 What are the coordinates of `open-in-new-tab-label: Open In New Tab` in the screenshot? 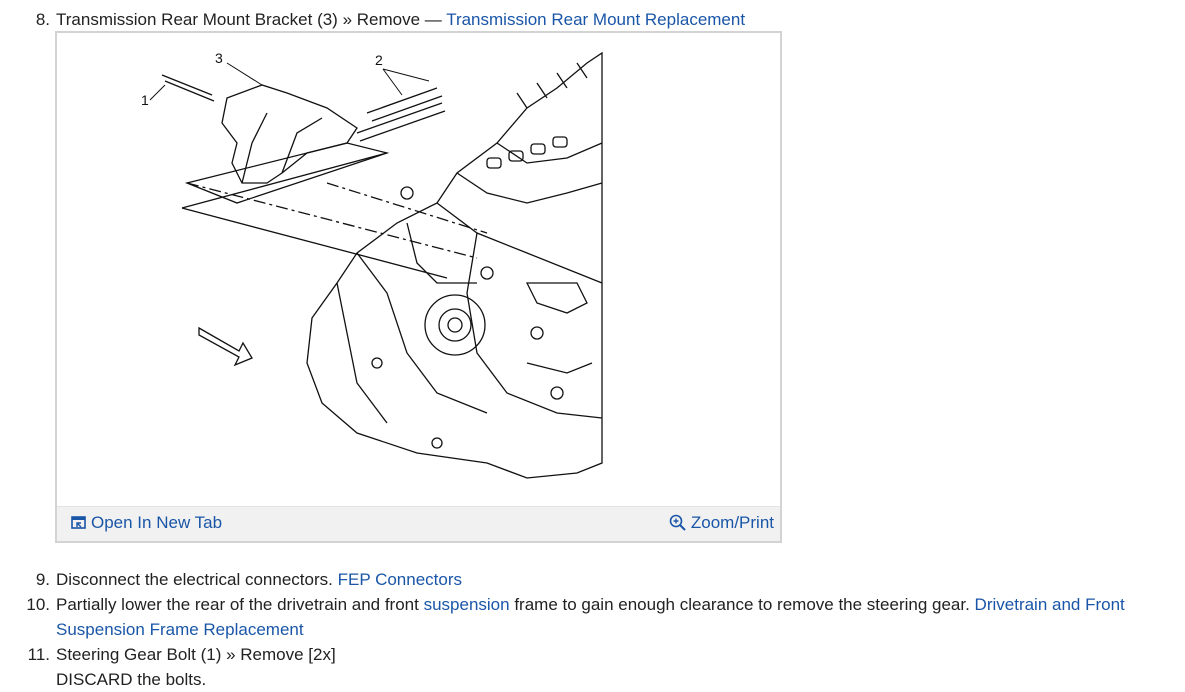 It's located at (157, 522).